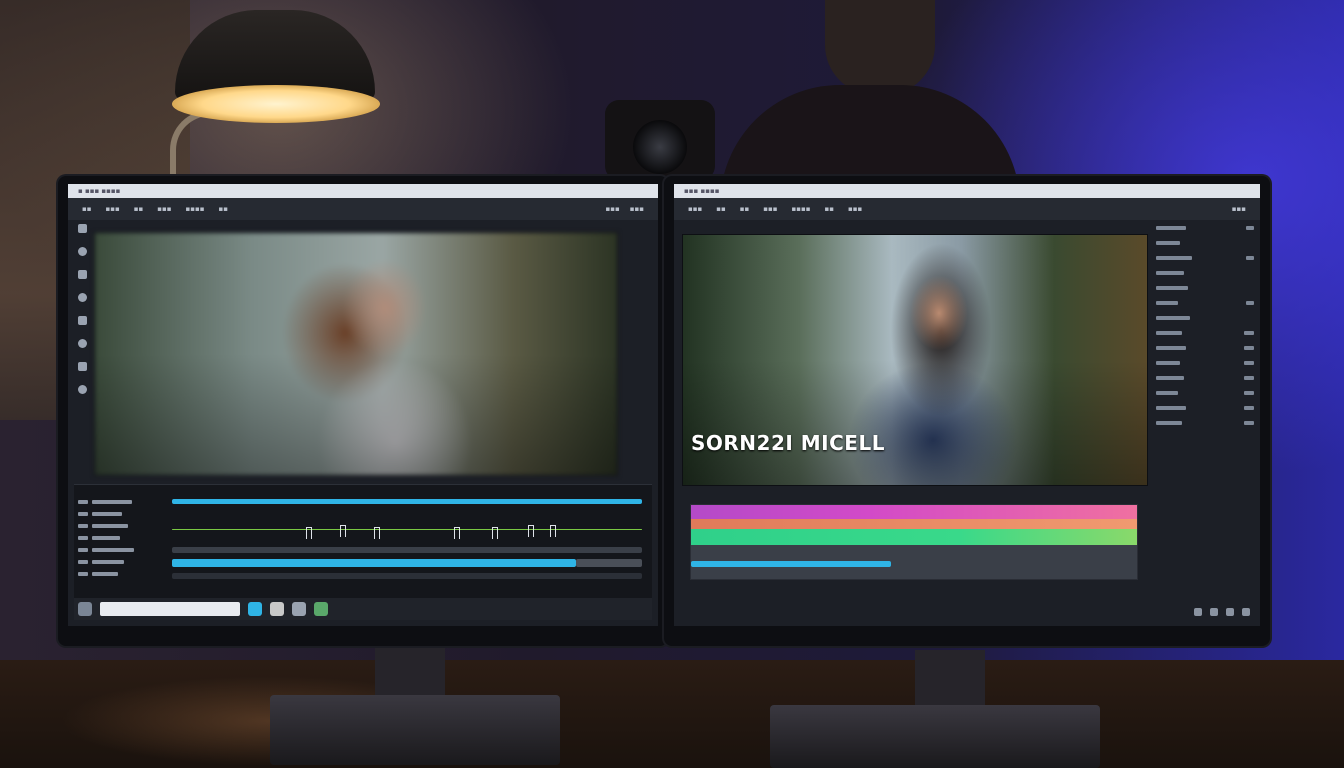 The height and width of the screenshot is (768, 1344). I want to click on zoom-tool-icon, so click(82, 297).